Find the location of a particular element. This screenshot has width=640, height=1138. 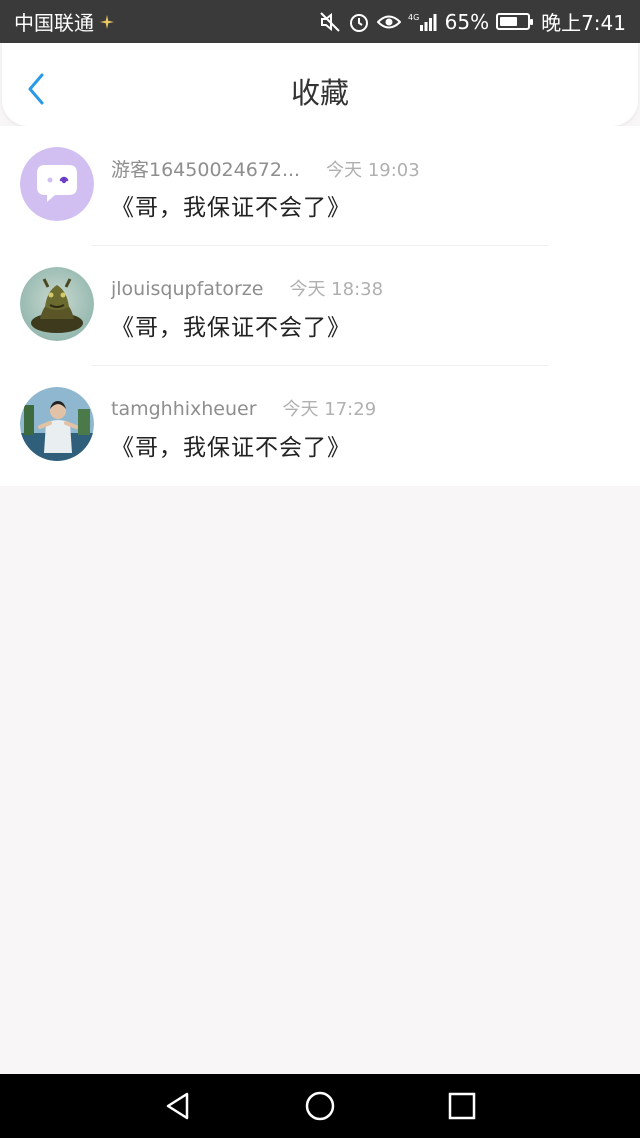

mute-icon is located at coordinates (330, 22).